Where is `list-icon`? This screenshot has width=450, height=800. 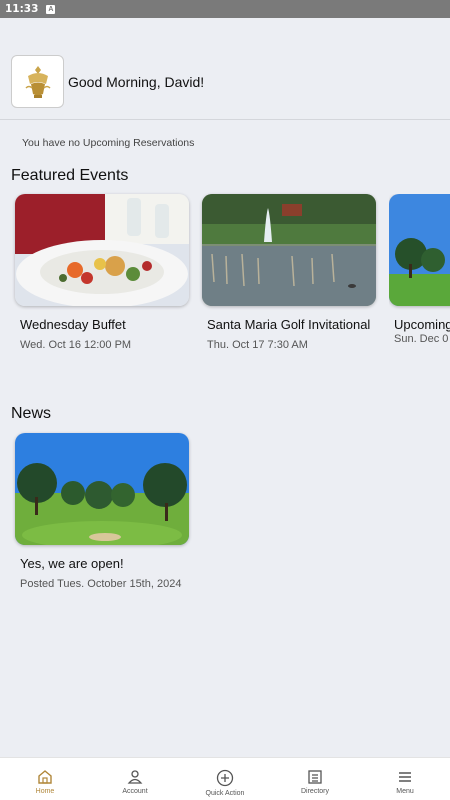 list-icon is located at coordinates (315, 777).